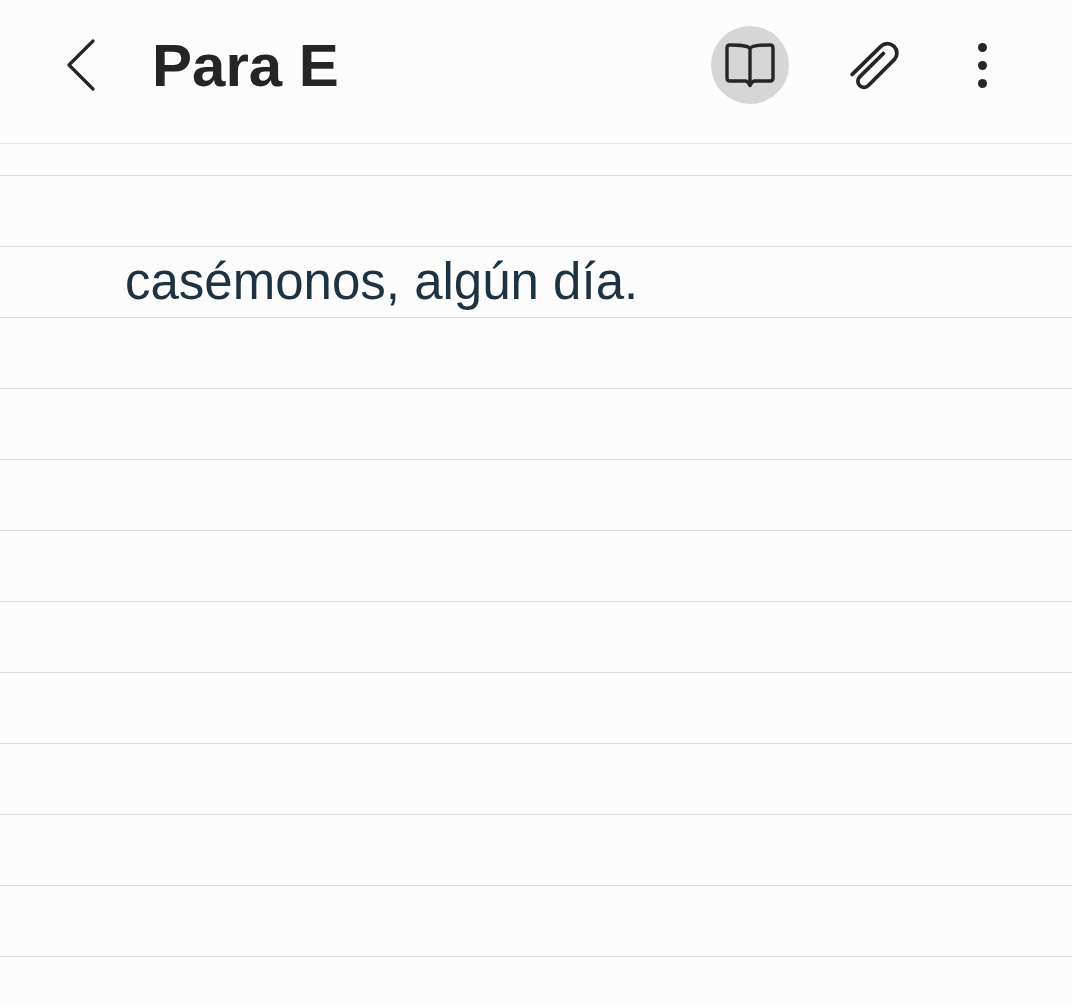 The height and width of the screenshot is (1005, 1072). What do you see at coordinates (750, 65) in the screenshot?
I see `book-icon` at bounding box center [750, 65].